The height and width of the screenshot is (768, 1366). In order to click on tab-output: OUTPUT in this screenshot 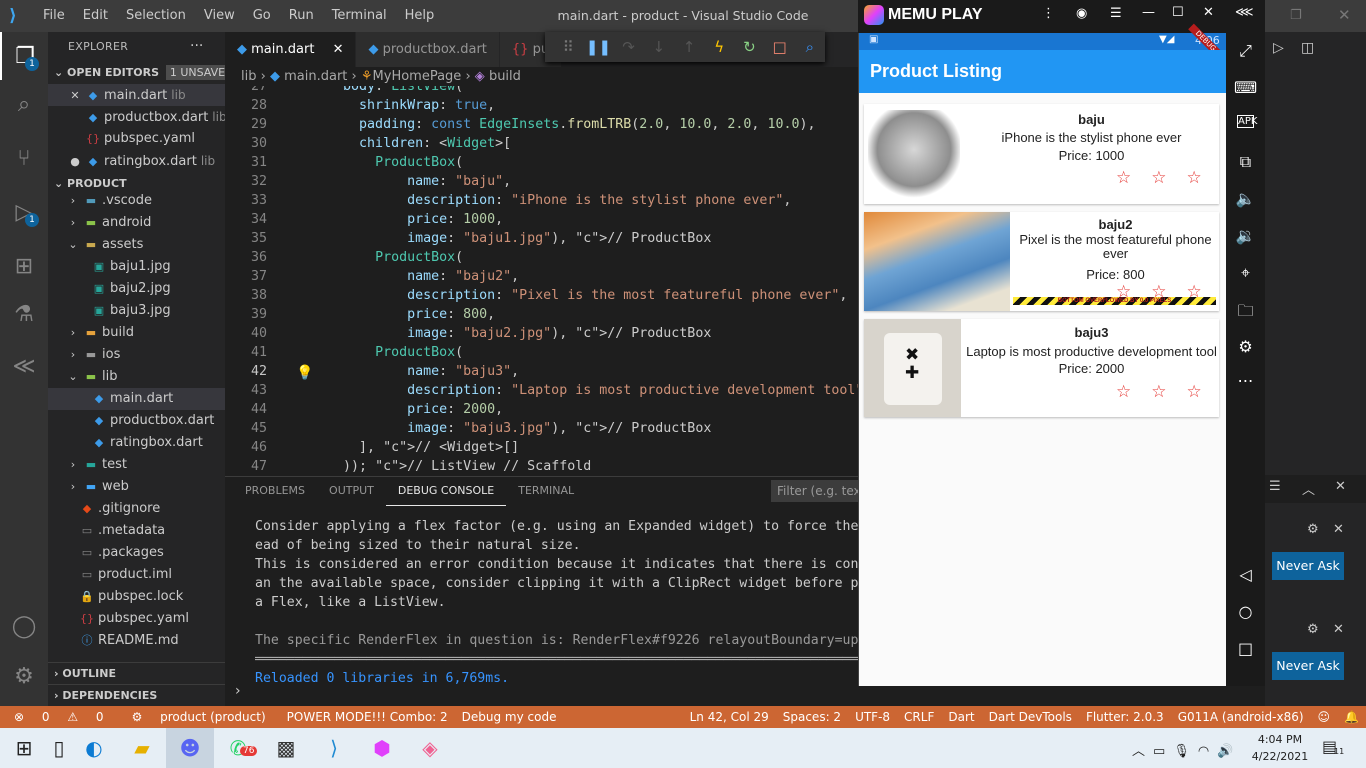, I will do `click(351, 491)`.